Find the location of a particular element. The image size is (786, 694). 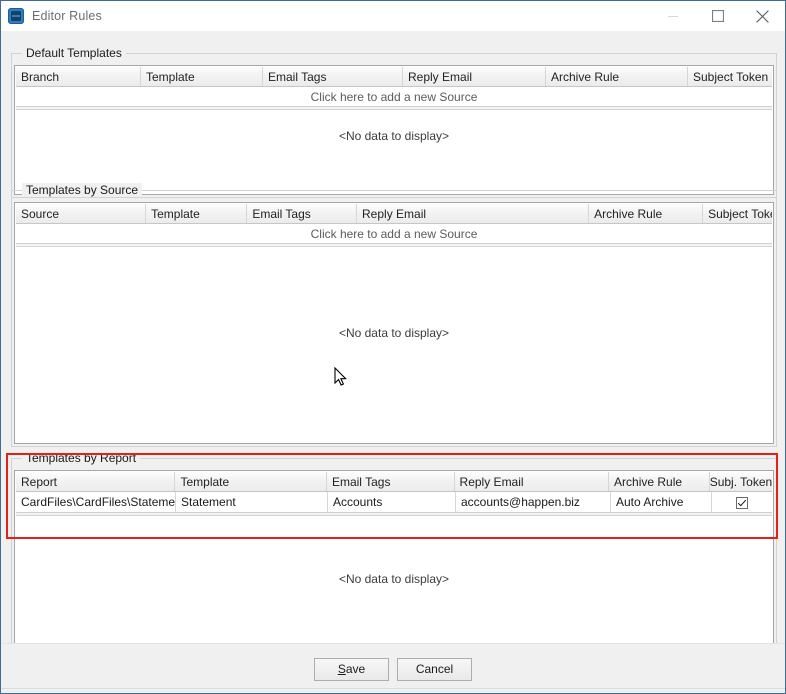

app-icon is located at coordinates (16, 16).